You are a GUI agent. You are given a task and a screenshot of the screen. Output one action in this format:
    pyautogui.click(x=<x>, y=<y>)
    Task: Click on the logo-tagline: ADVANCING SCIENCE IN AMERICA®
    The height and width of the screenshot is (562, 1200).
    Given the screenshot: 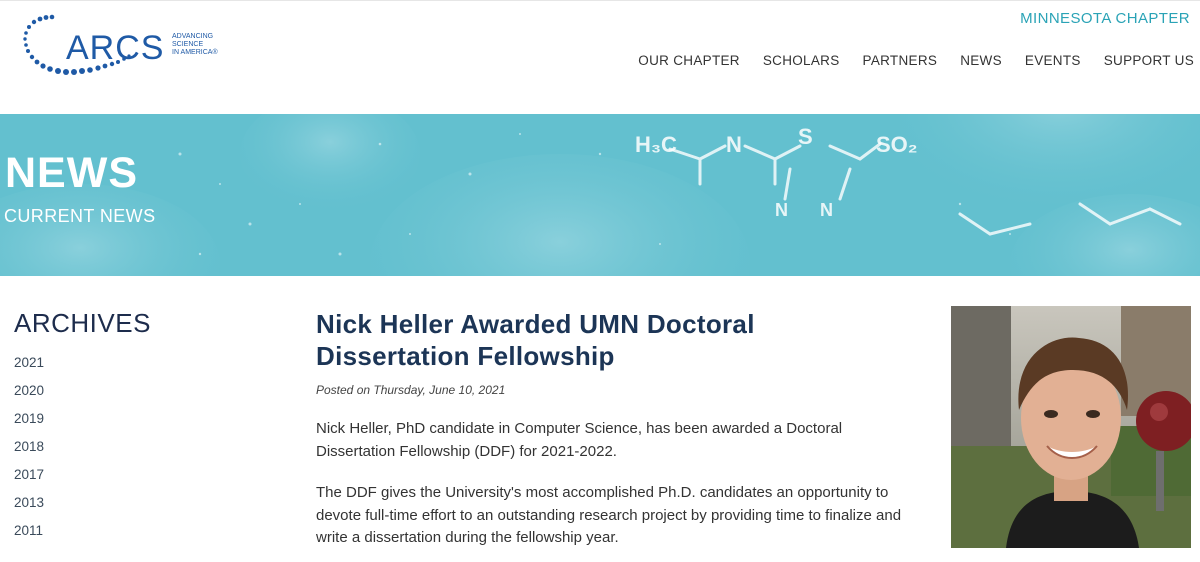 What is the action you would take?
    pyautogui.click(x=195, y=45)
    